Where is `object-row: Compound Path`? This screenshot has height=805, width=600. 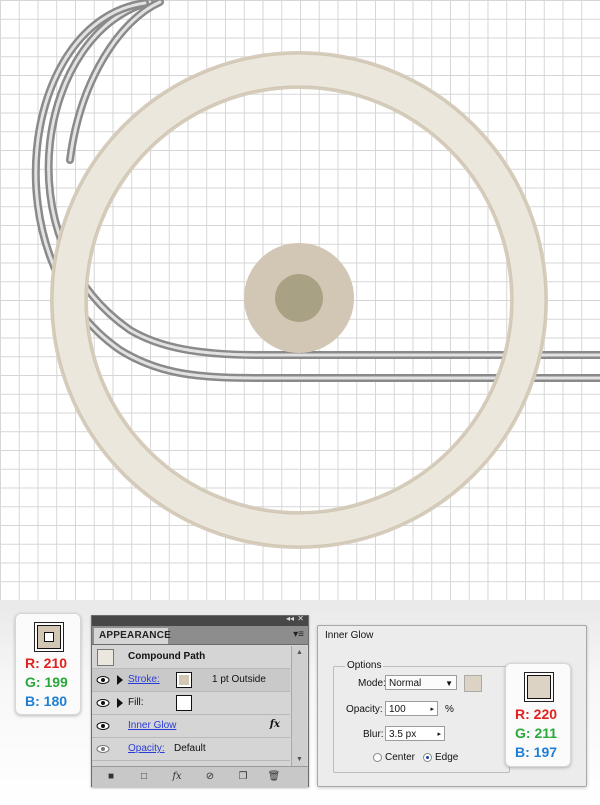 object-row: Compound Path is located at coordinates (191, 657).